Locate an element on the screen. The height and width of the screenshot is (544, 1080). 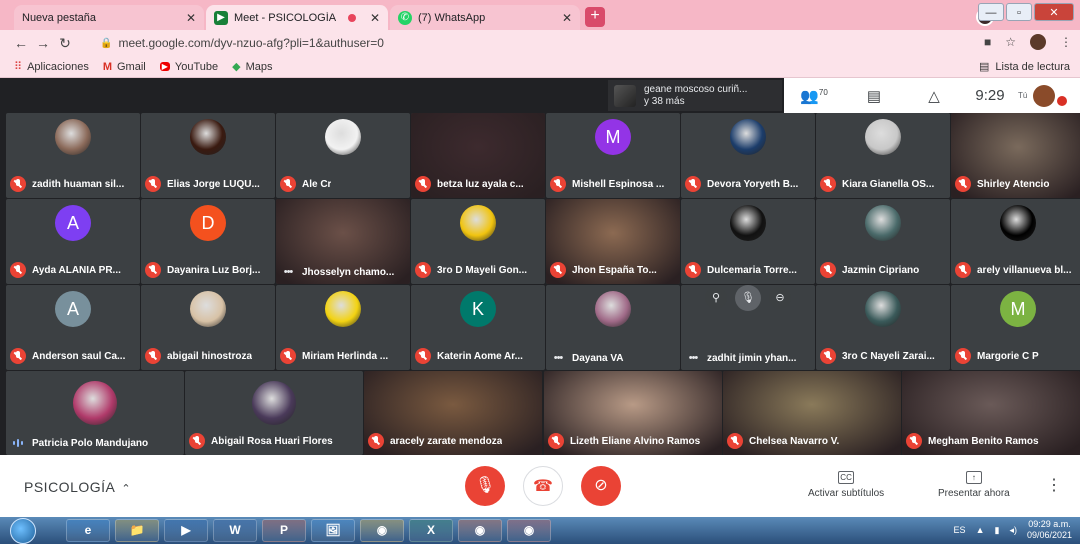
participant-tile: aracely zarate mendoza is located at coordinates (453, 413).